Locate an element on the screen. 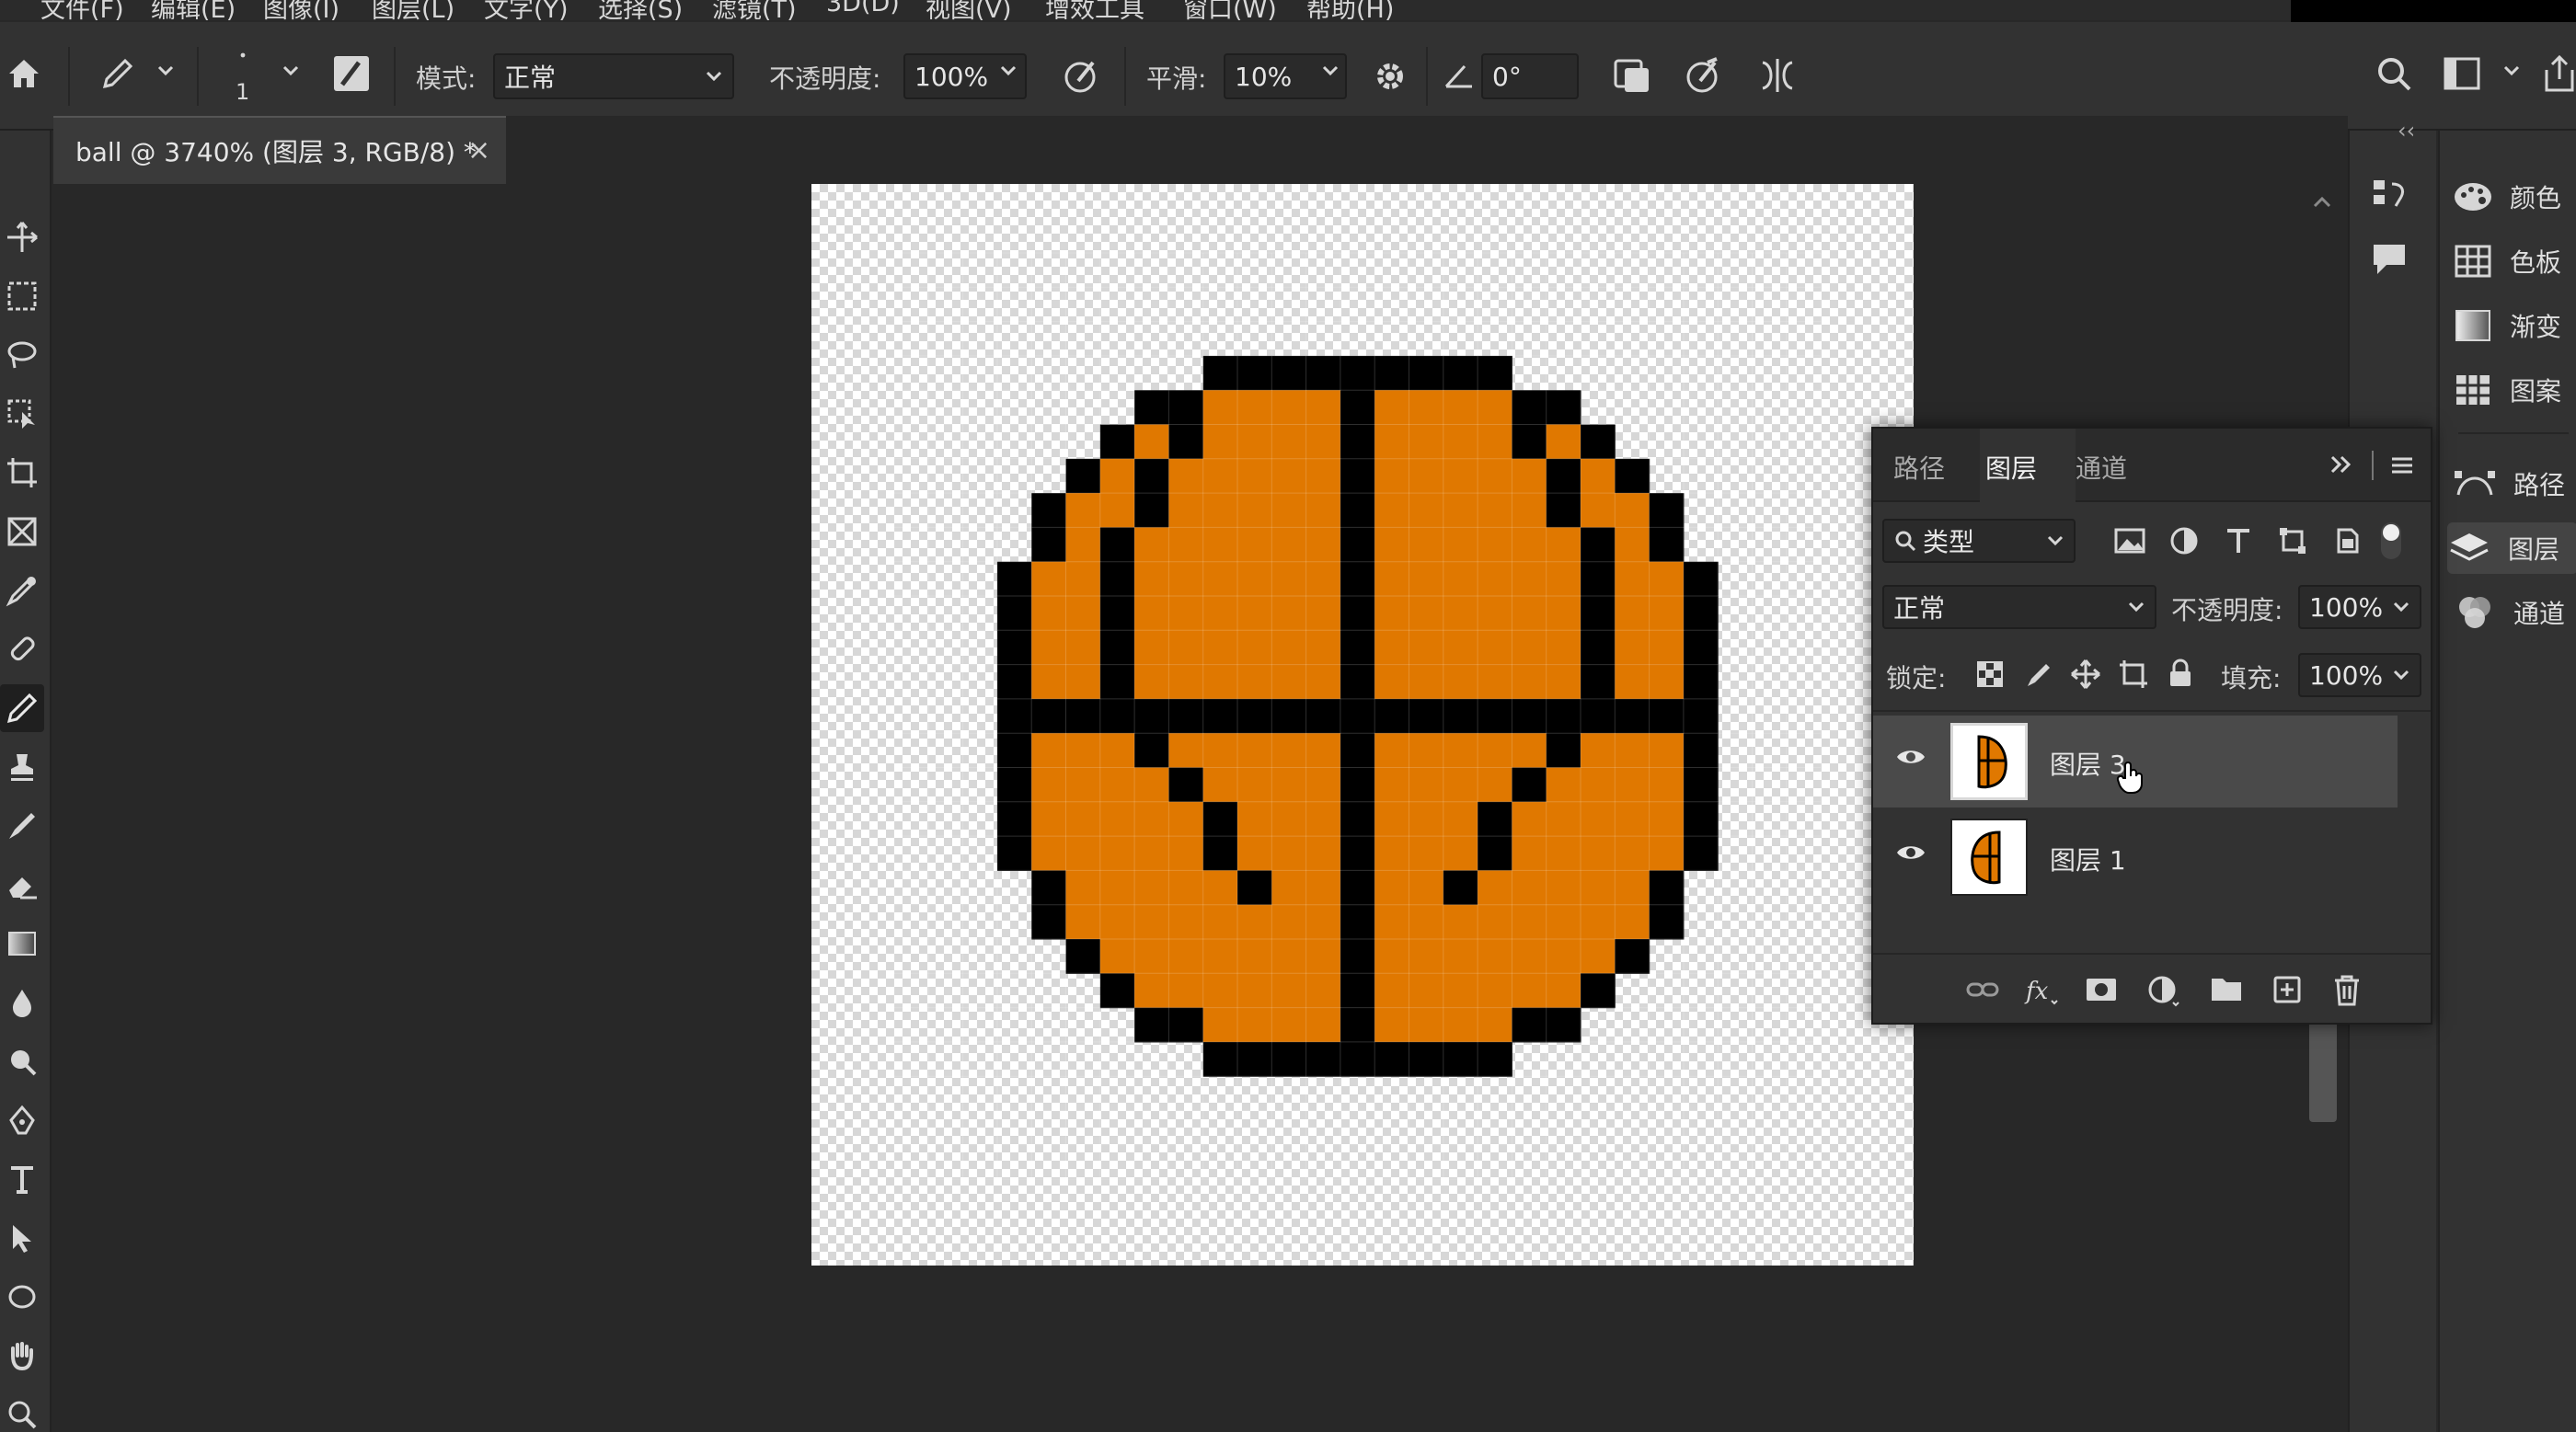  comments-panel-icon is located at coordinates (2389, 260).